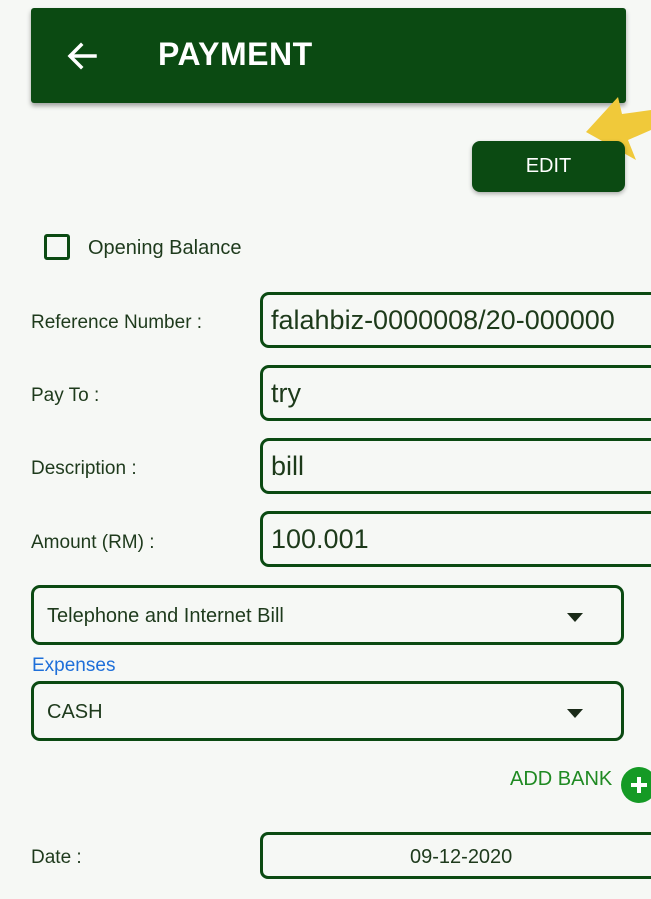 This screenshot has width=651, height=899. I want to click on opening-balance-checkbox, so click(57, 247).